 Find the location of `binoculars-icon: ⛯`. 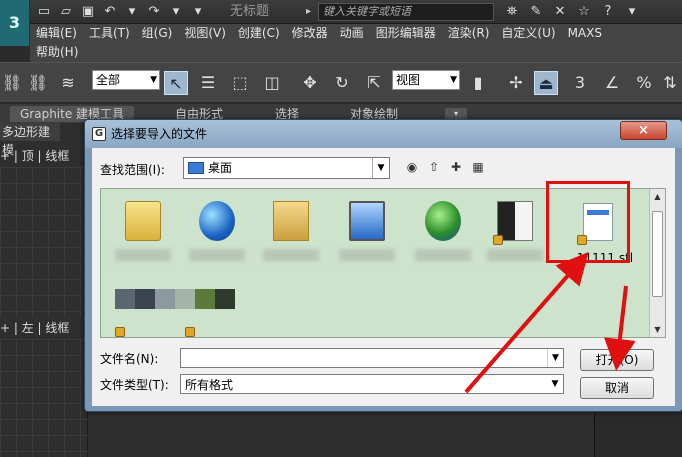

binoculars-icon: ⛯ is located at coordinates (512, 12).